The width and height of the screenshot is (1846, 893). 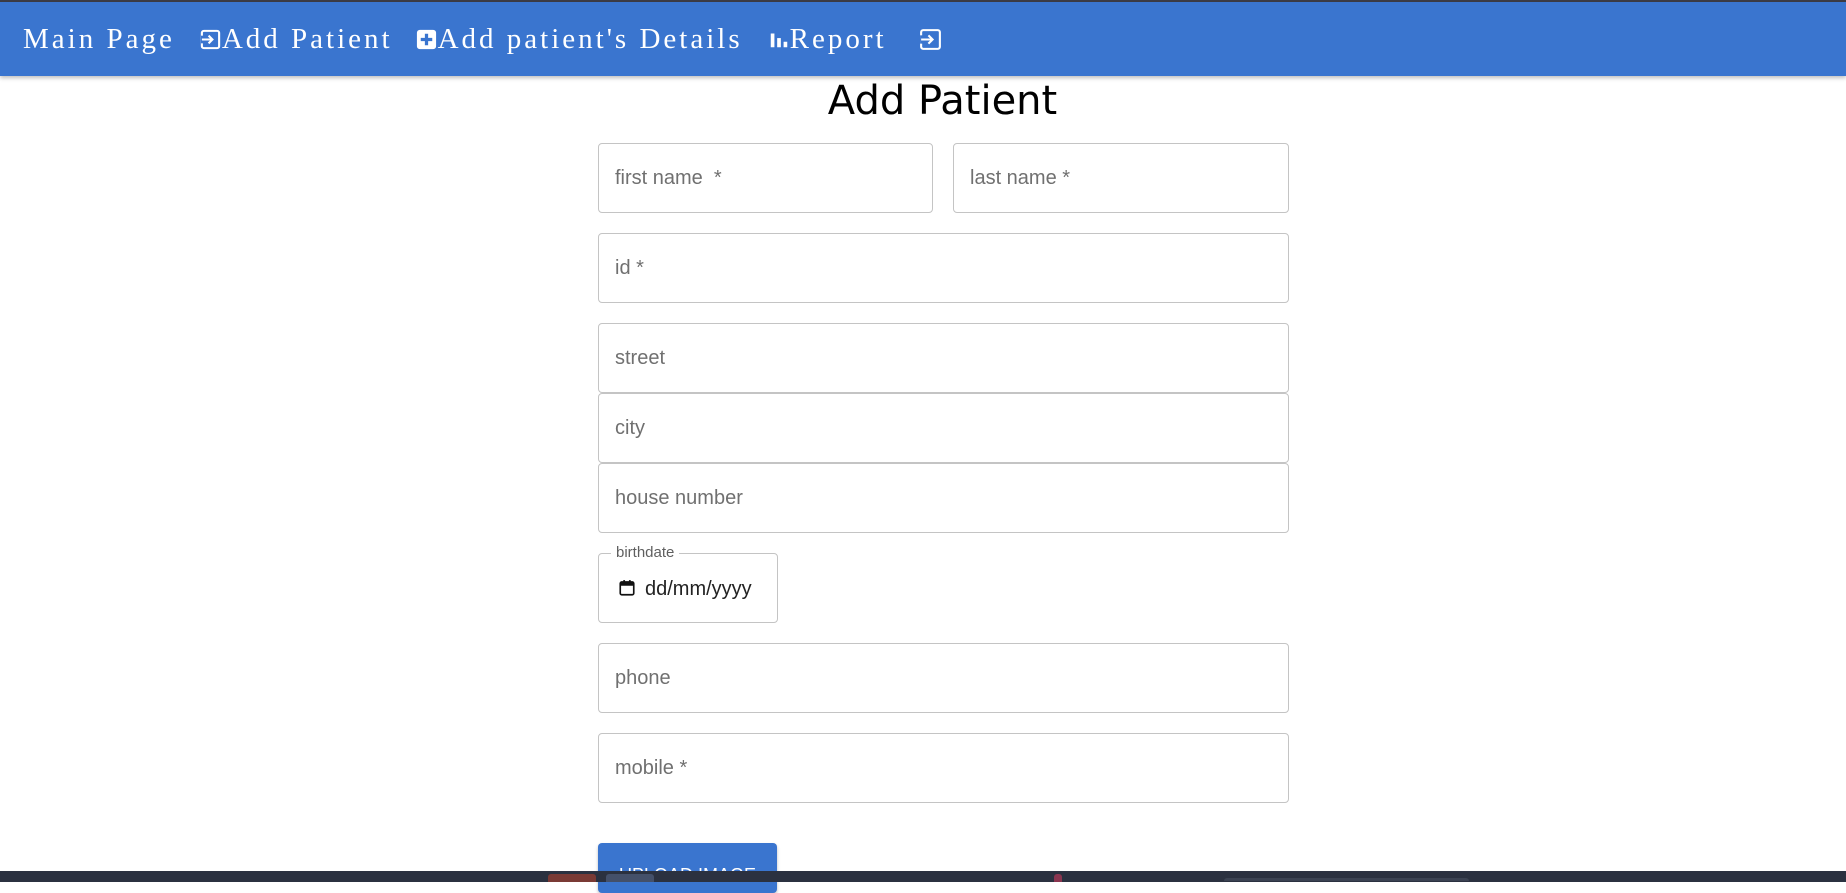 I want to click on house-number-field, so click(x=943, y=498).